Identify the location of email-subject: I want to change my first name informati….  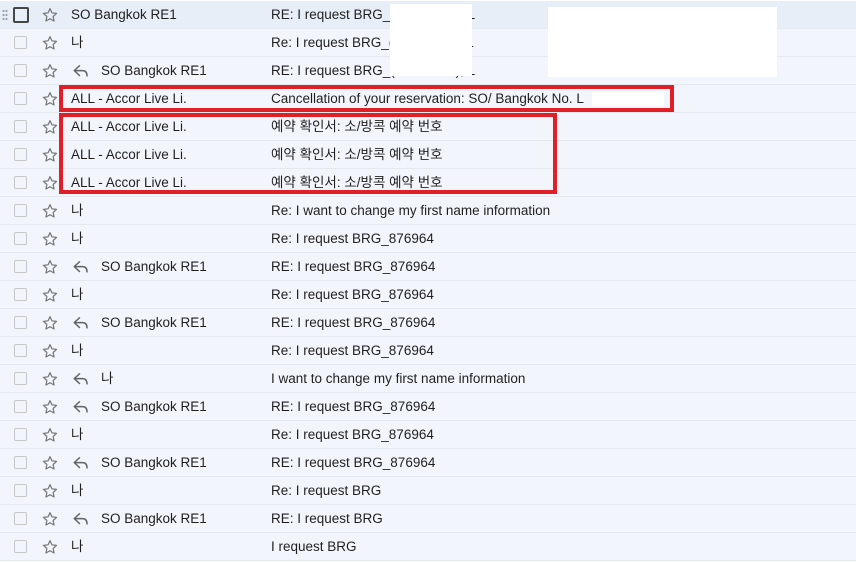
(398, 378).